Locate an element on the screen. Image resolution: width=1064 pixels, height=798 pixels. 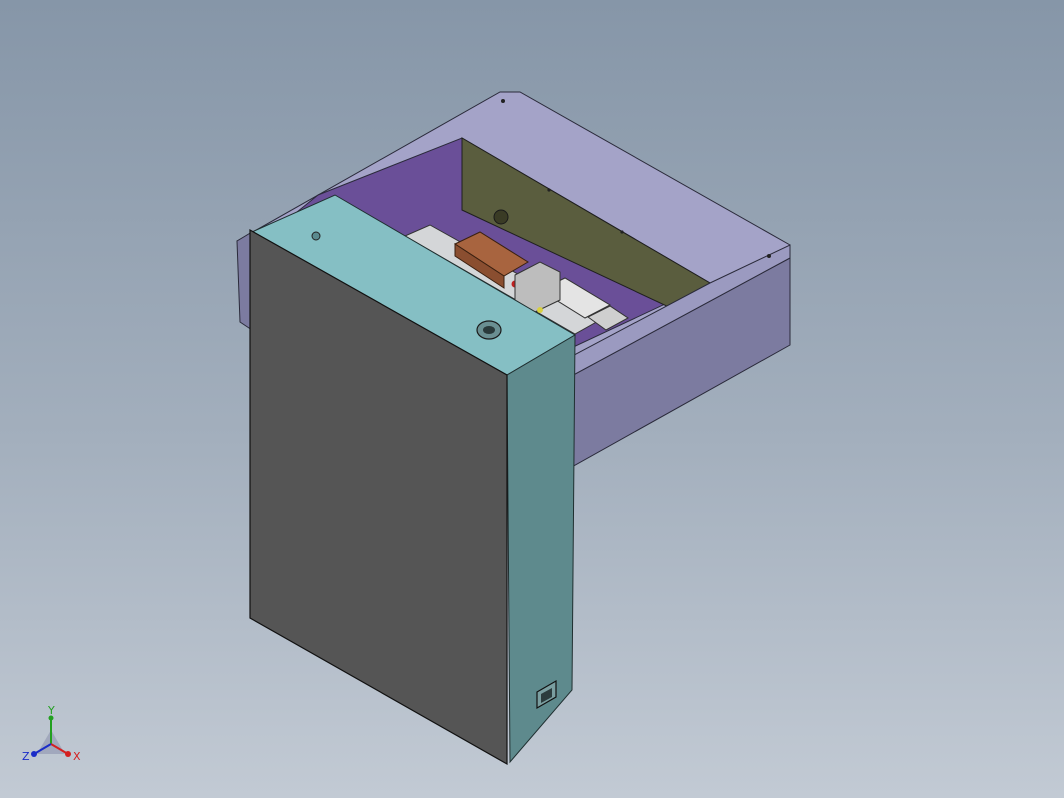
triad-graphic: Y X Z is located at coordinates (51, 733).